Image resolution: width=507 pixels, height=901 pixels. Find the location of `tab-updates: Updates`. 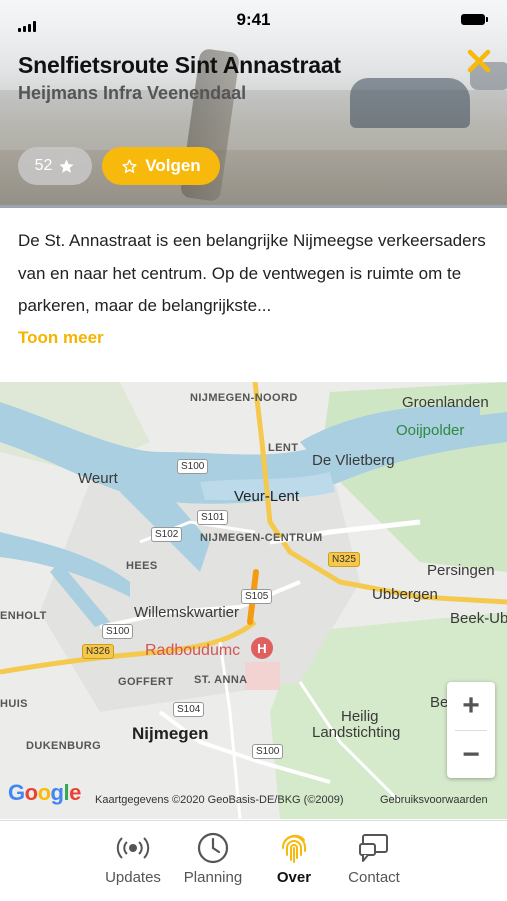

tab-updates: Updates is located at coordinates (133, 858).